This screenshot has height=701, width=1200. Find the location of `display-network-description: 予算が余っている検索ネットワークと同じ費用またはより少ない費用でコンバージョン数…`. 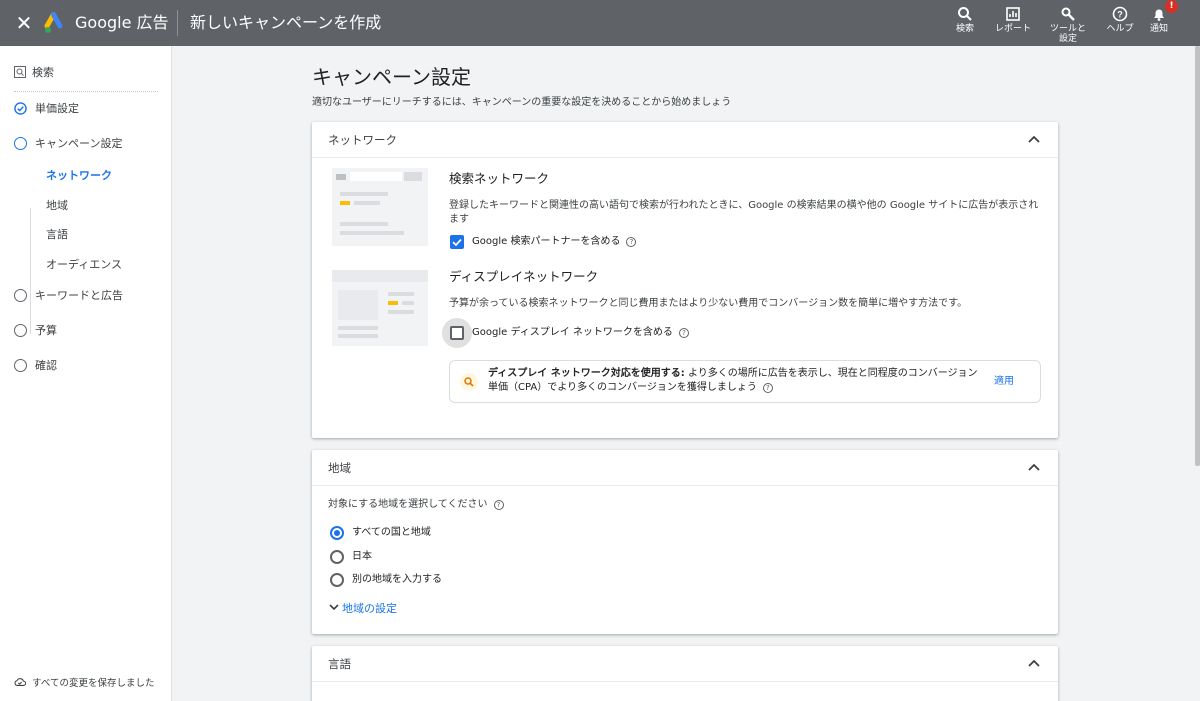

display-network-description: 予算が余っている検索ネットワークと同じ費用またはより少ない費用でコンバージョン数… is located at coordinates (708, 303).